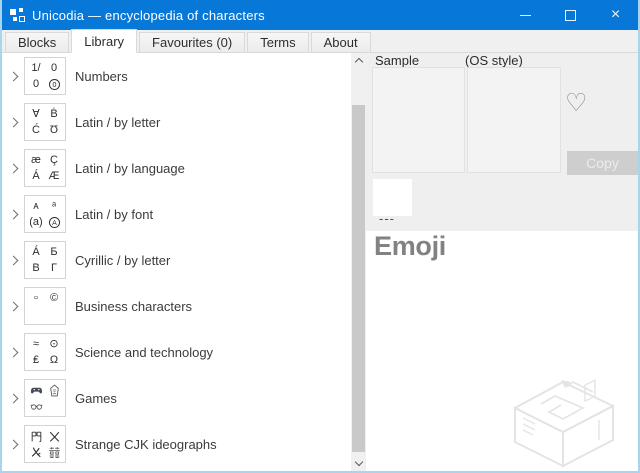  I want to click on title-bar: Unicodia — encyclopedia of characters ×, so click(320, 15).